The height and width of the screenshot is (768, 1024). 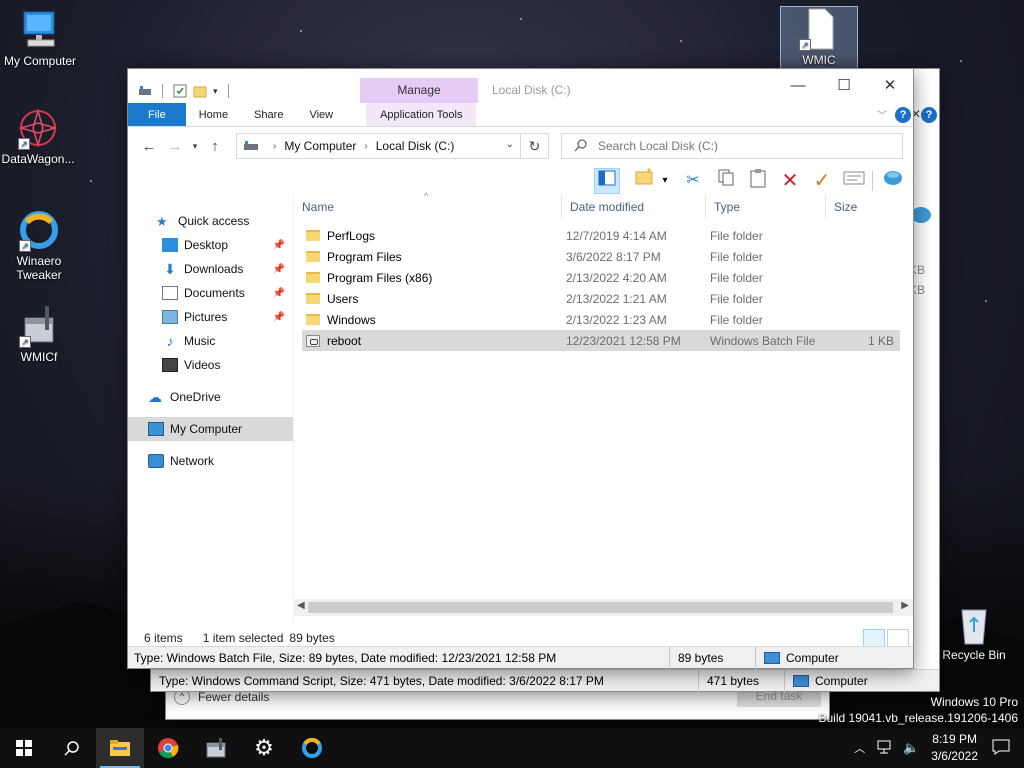 I want to click on volume-icon: 🔈, so click(x=911, y=748).